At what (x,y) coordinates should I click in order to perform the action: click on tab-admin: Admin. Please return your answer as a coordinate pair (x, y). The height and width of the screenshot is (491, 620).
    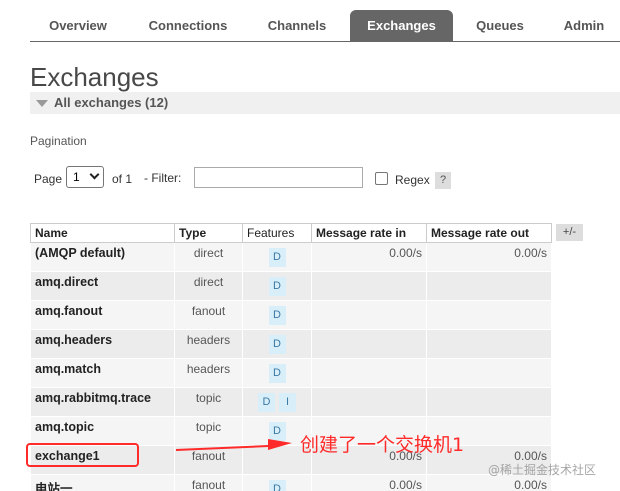
    Looking at the image, I should click on (584, 26).